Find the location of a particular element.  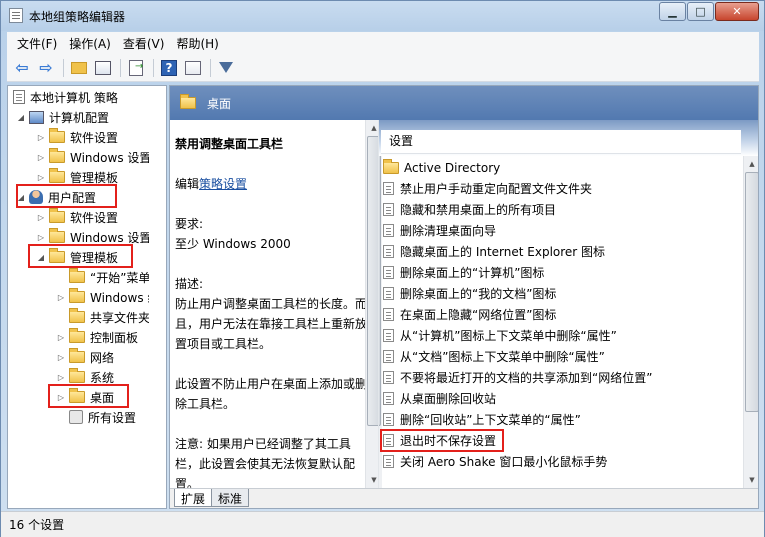

settings-row: 删除桌面上的“计算机”图标 is located at coordinates (463, 272).